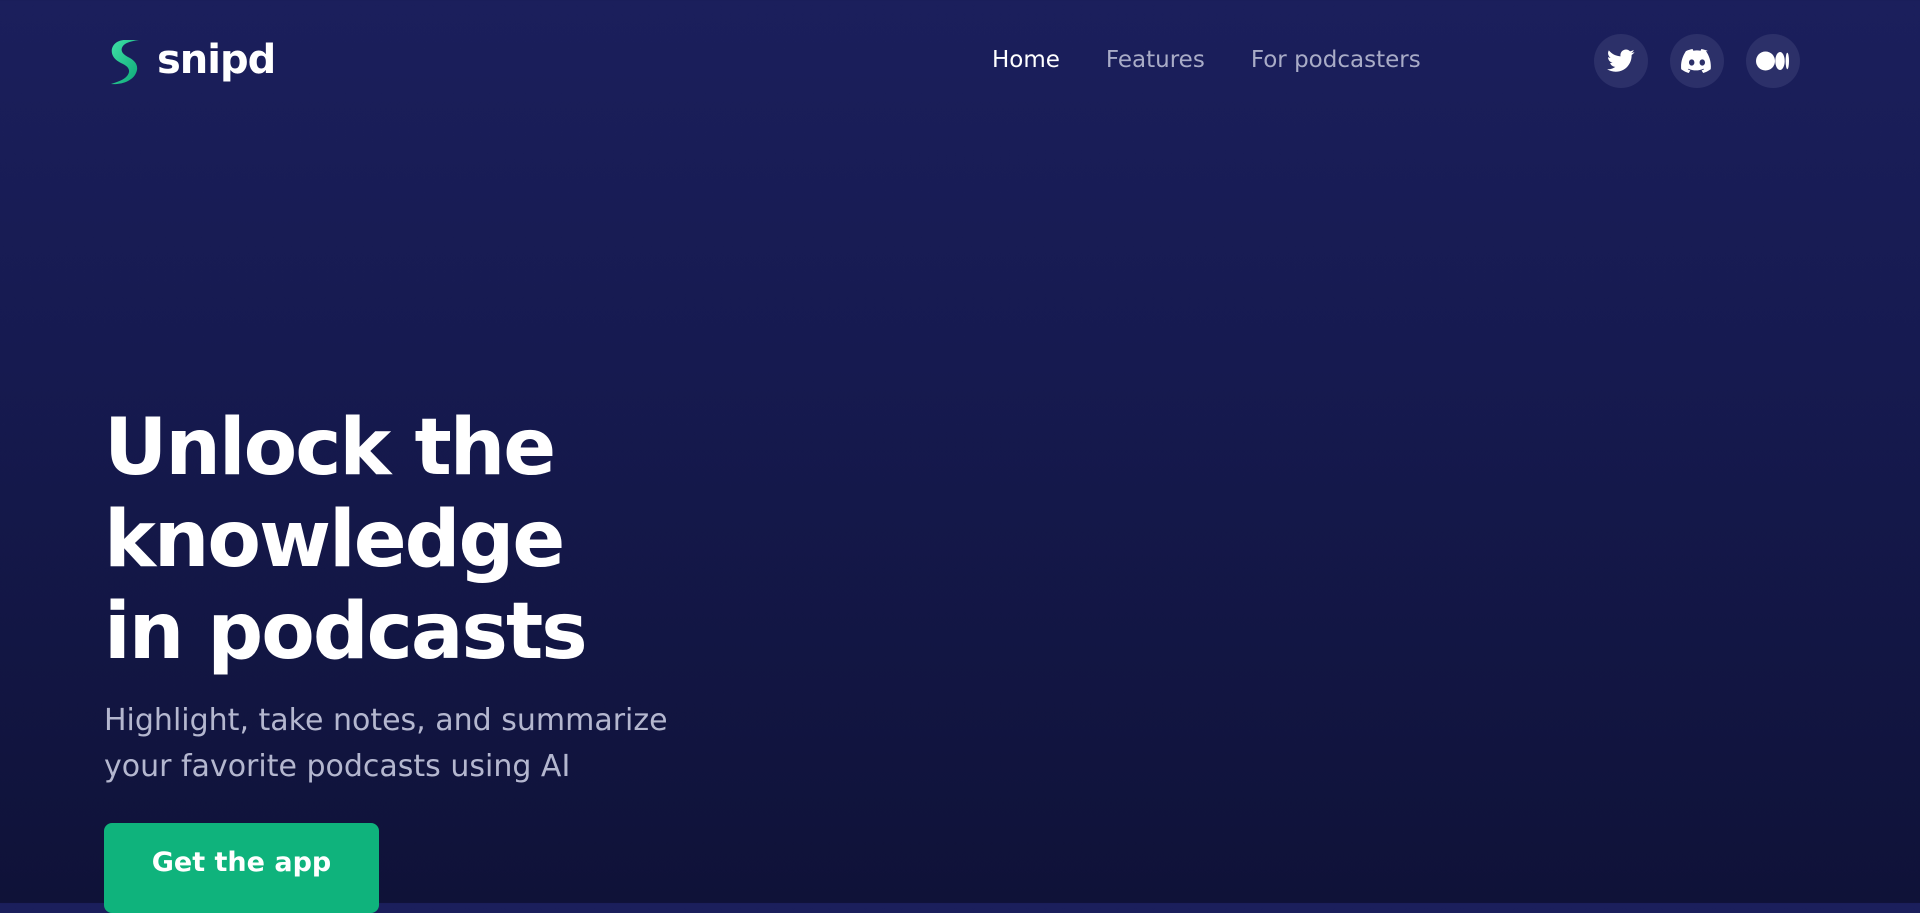 The image size is (1920, 913). I want to click on twitter-icon, so click(1621, 60).